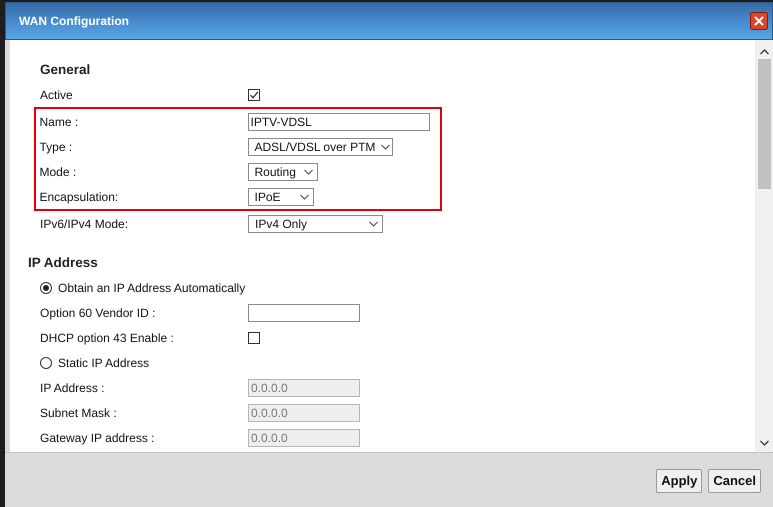  I want to click on field-label: Encapsulation:, so click(80, 197).